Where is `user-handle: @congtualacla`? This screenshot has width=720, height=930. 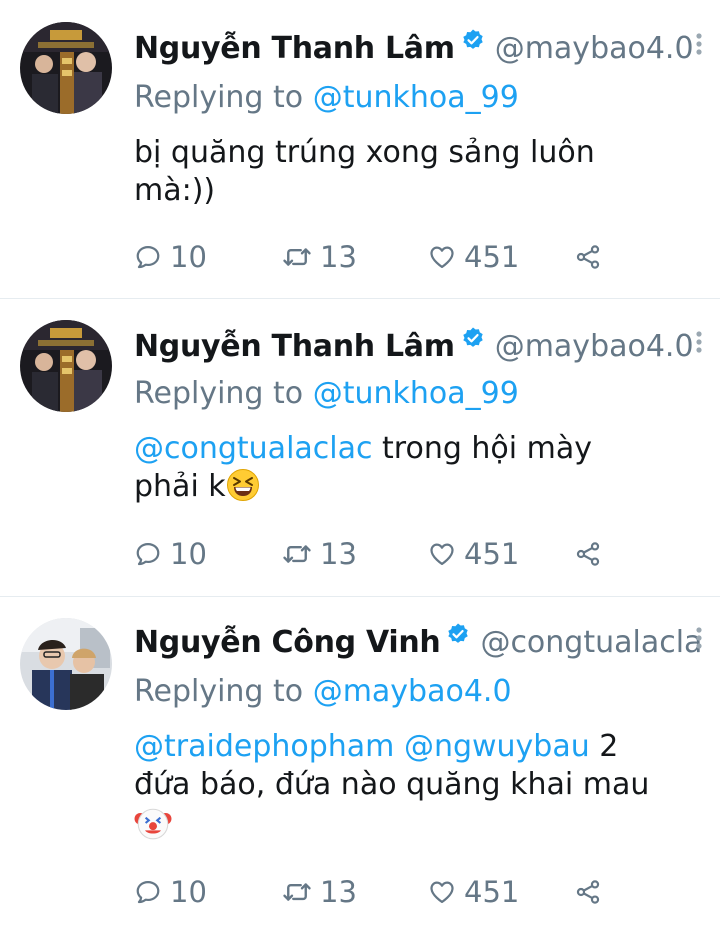 user-handle: @congtualacla is located at coordinates (591, 642).